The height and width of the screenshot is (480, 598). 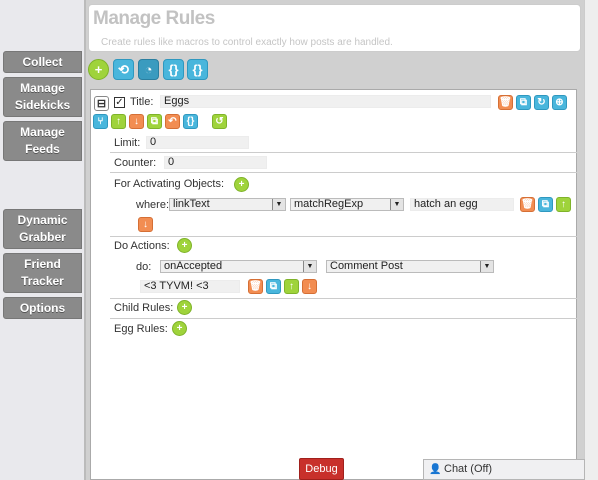 What do you see at coordinates (173, 69) in the screenshot?
I see `expand-all-button: {}` at bounding box center [173, 69].